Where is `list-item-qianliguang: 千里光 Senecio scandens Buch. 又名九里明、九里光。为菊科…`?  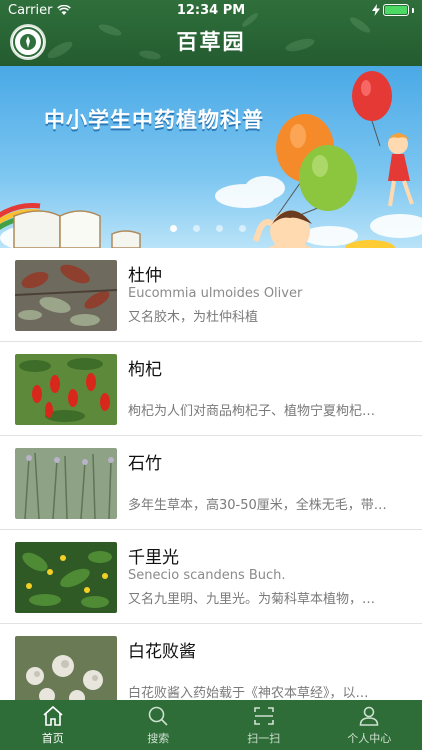
list-item-qianliguang: 千里光 Senecio scandens Buch. 又名九里明、九里光。为菊科… is located at coordinates (211, 577).